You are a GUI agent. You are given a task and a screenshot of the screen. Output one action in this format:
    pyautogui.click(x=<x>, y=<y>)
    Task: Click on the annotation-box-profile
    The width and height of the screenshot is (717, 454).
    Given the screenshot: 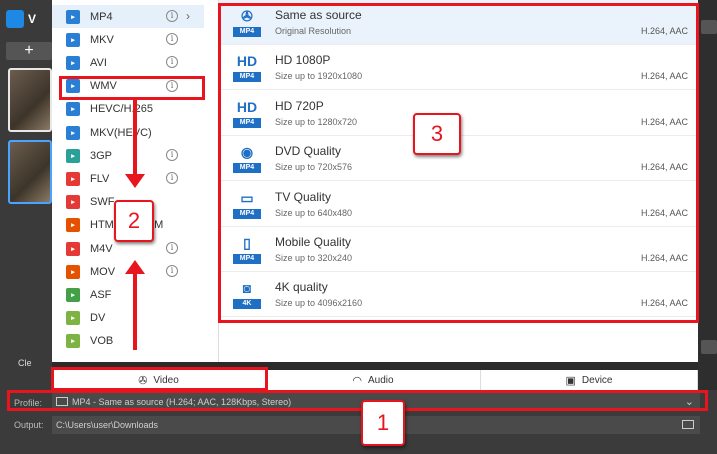 What is the action you would take?
    pyautogui.click(x=357, y=400)
    